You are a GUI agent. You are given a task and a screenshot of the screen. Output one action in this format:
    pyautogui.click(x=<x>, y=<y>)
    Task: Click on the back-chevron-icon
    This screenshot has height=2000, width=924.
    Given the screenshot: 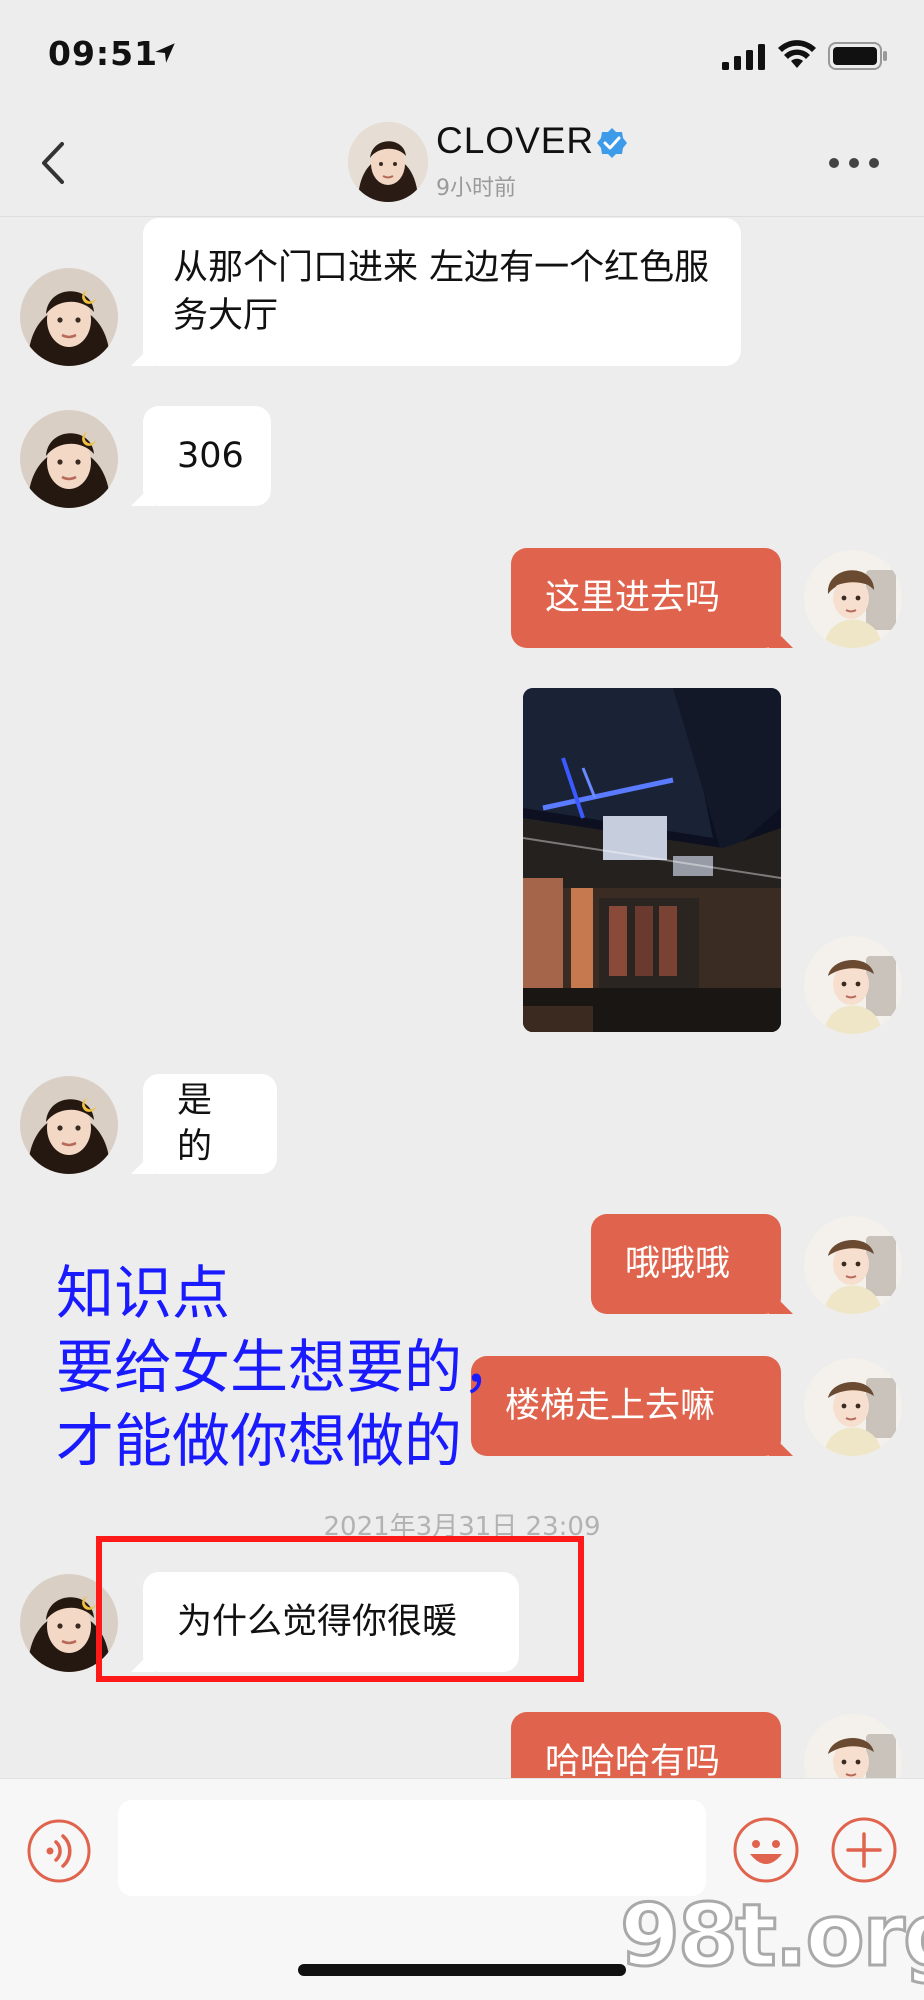 What is the action you would take?
    pyautogui.click(x=52, y=163)
    